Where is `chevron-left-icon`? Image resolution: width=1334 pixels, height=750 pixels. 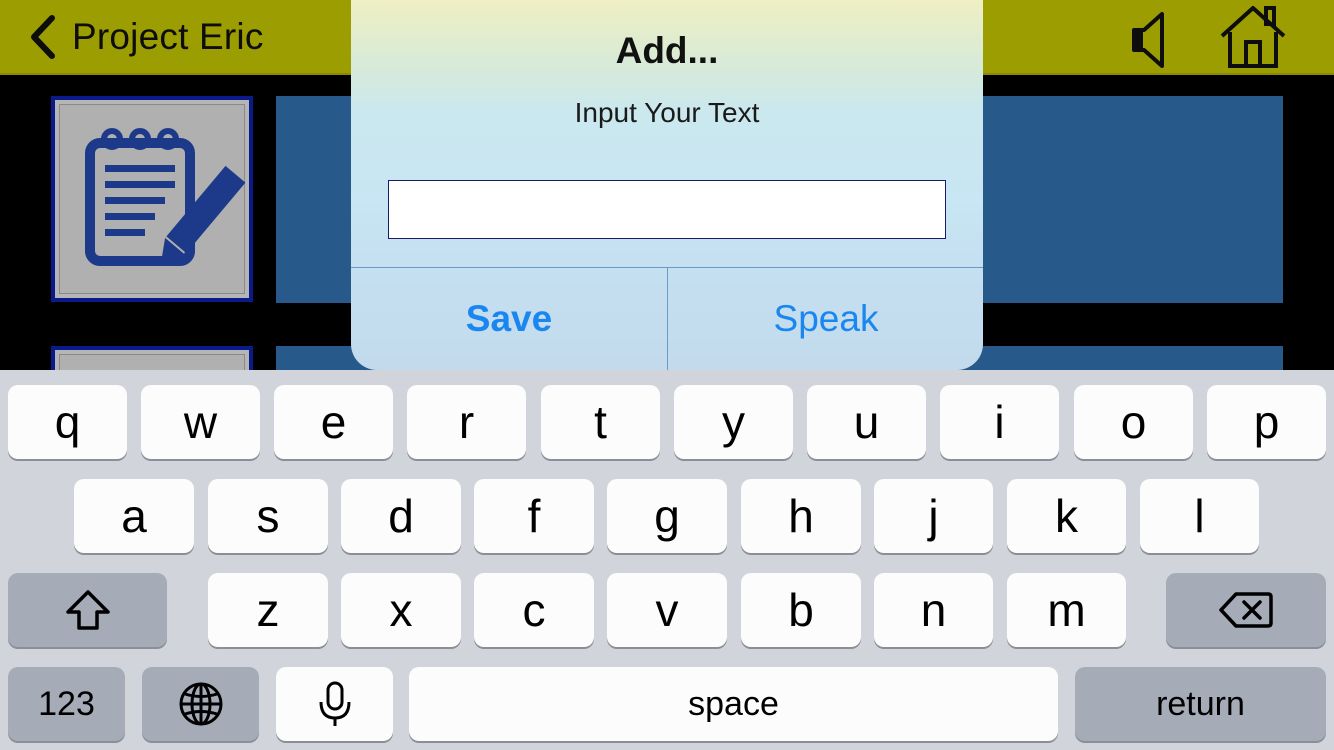 chevron-left-icon is located at coordinates (43, 37).